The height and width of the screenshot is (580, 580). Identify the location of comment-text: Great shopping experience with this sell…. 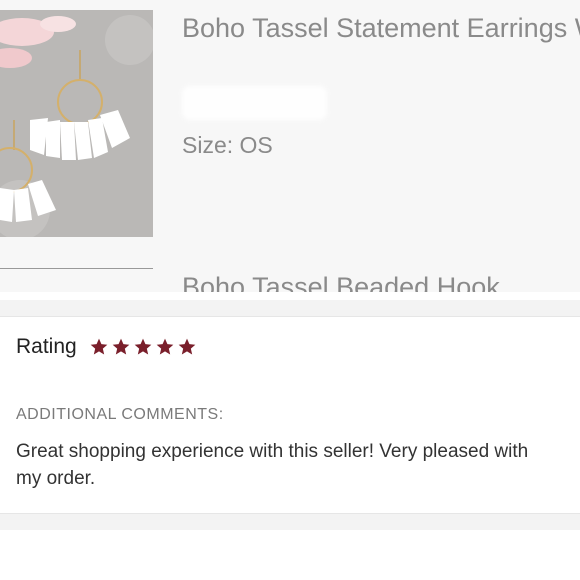
(272, 465).